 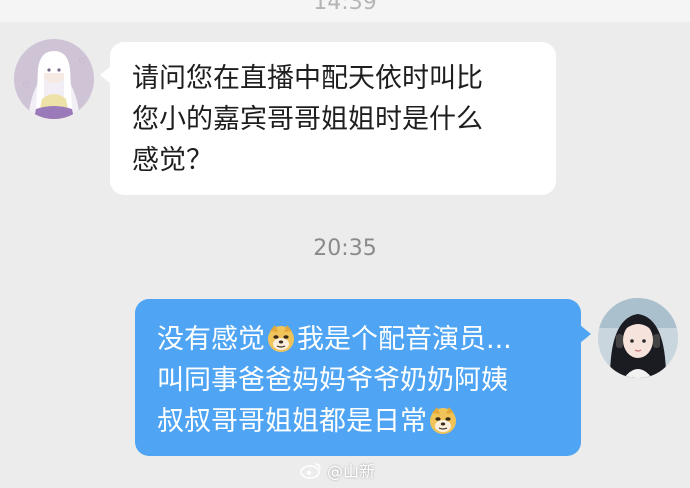 What do you see at coordinates (292, 421) in the screenshot?
I see `message-text-segment: 叔叔哥哥姐姐都是日常` at bounding box center [292, 421].